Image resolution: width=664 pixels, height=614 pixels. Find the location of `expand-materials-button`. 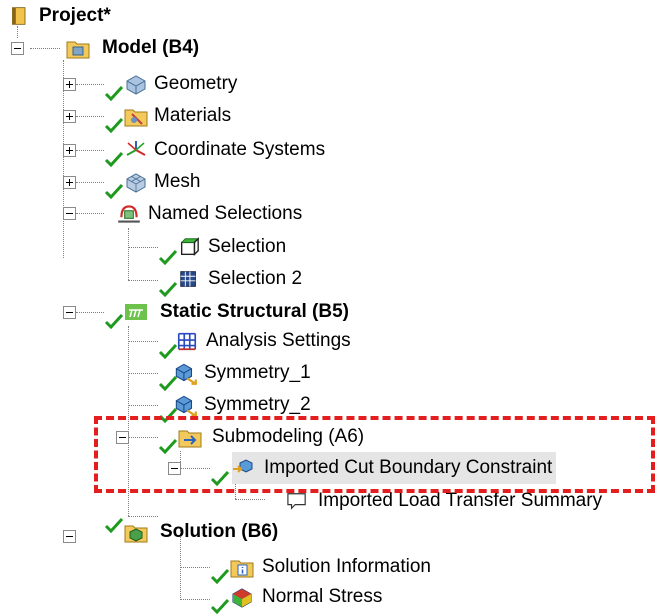

expand-materials-button is located at coordinates (69, 116).